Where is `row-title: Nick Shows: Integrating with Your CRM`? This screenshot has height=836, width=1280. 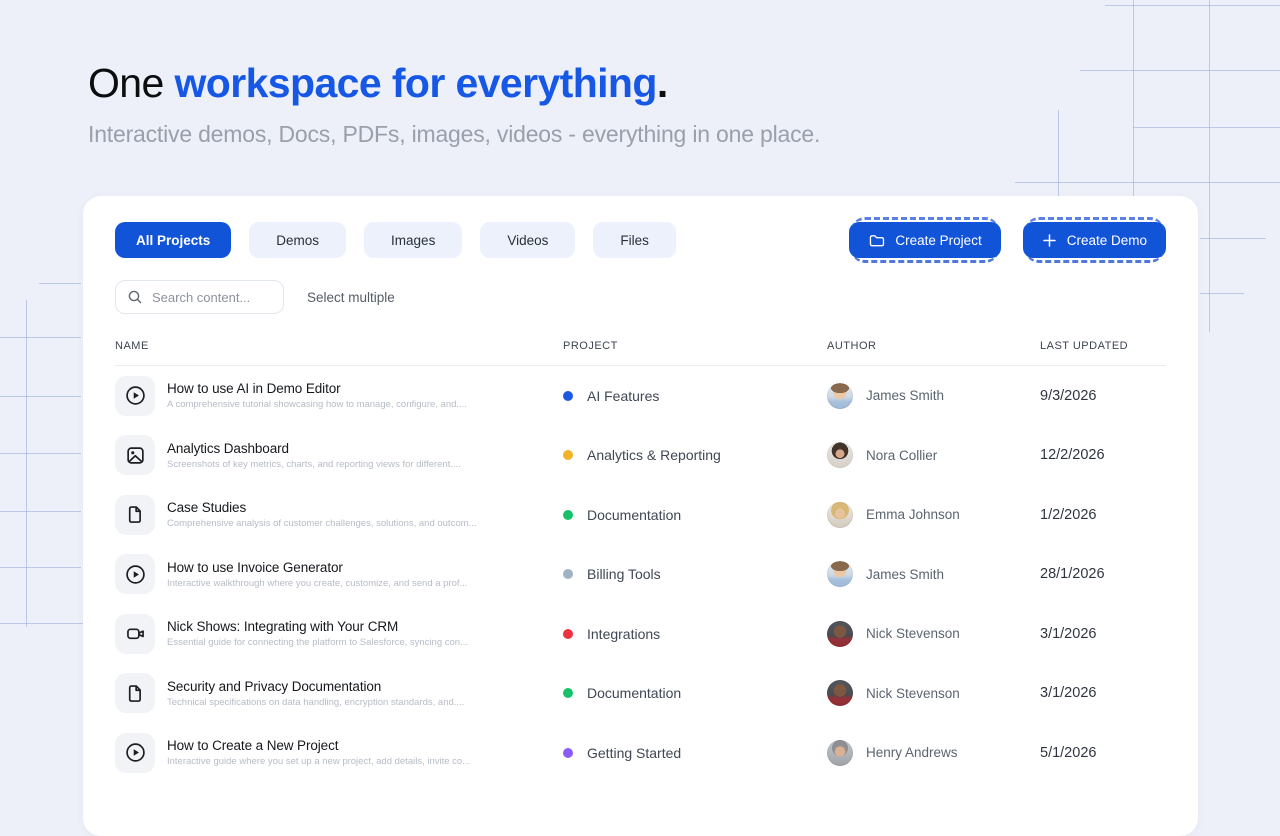
row-title: Nick Shows: Integrating with Your CRM is located at coordinates (283, 627).